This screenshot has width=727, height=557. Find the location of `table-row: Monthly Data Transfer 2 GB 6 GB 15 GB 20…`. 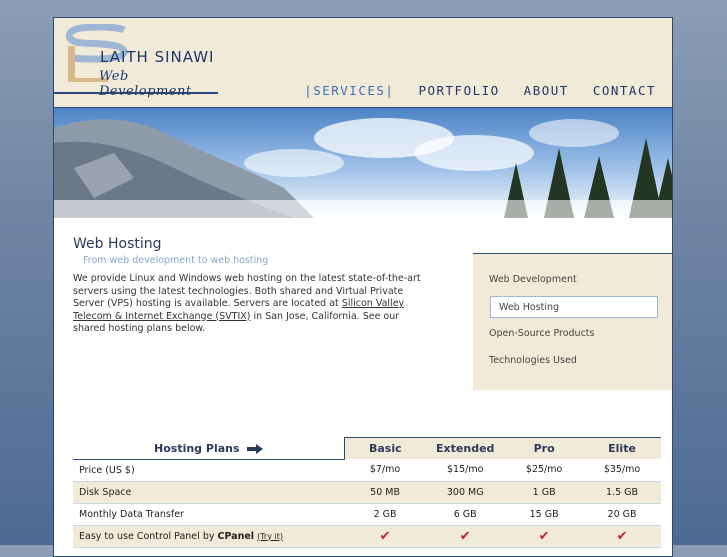

table-row: Monthly Data Transfer 2 GB 6 GB 15 GB 20… is located at coordinates (367, 514).